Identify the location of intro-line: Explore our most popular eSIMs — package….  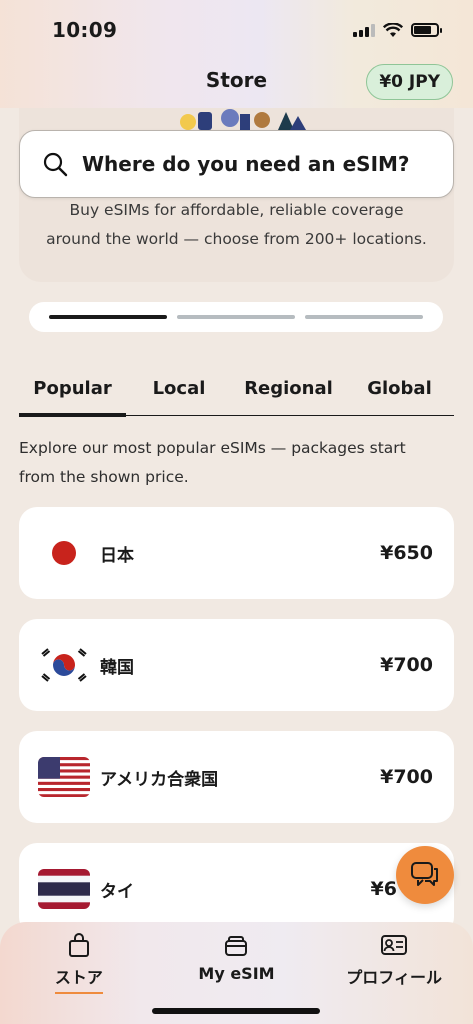
(212, 448).